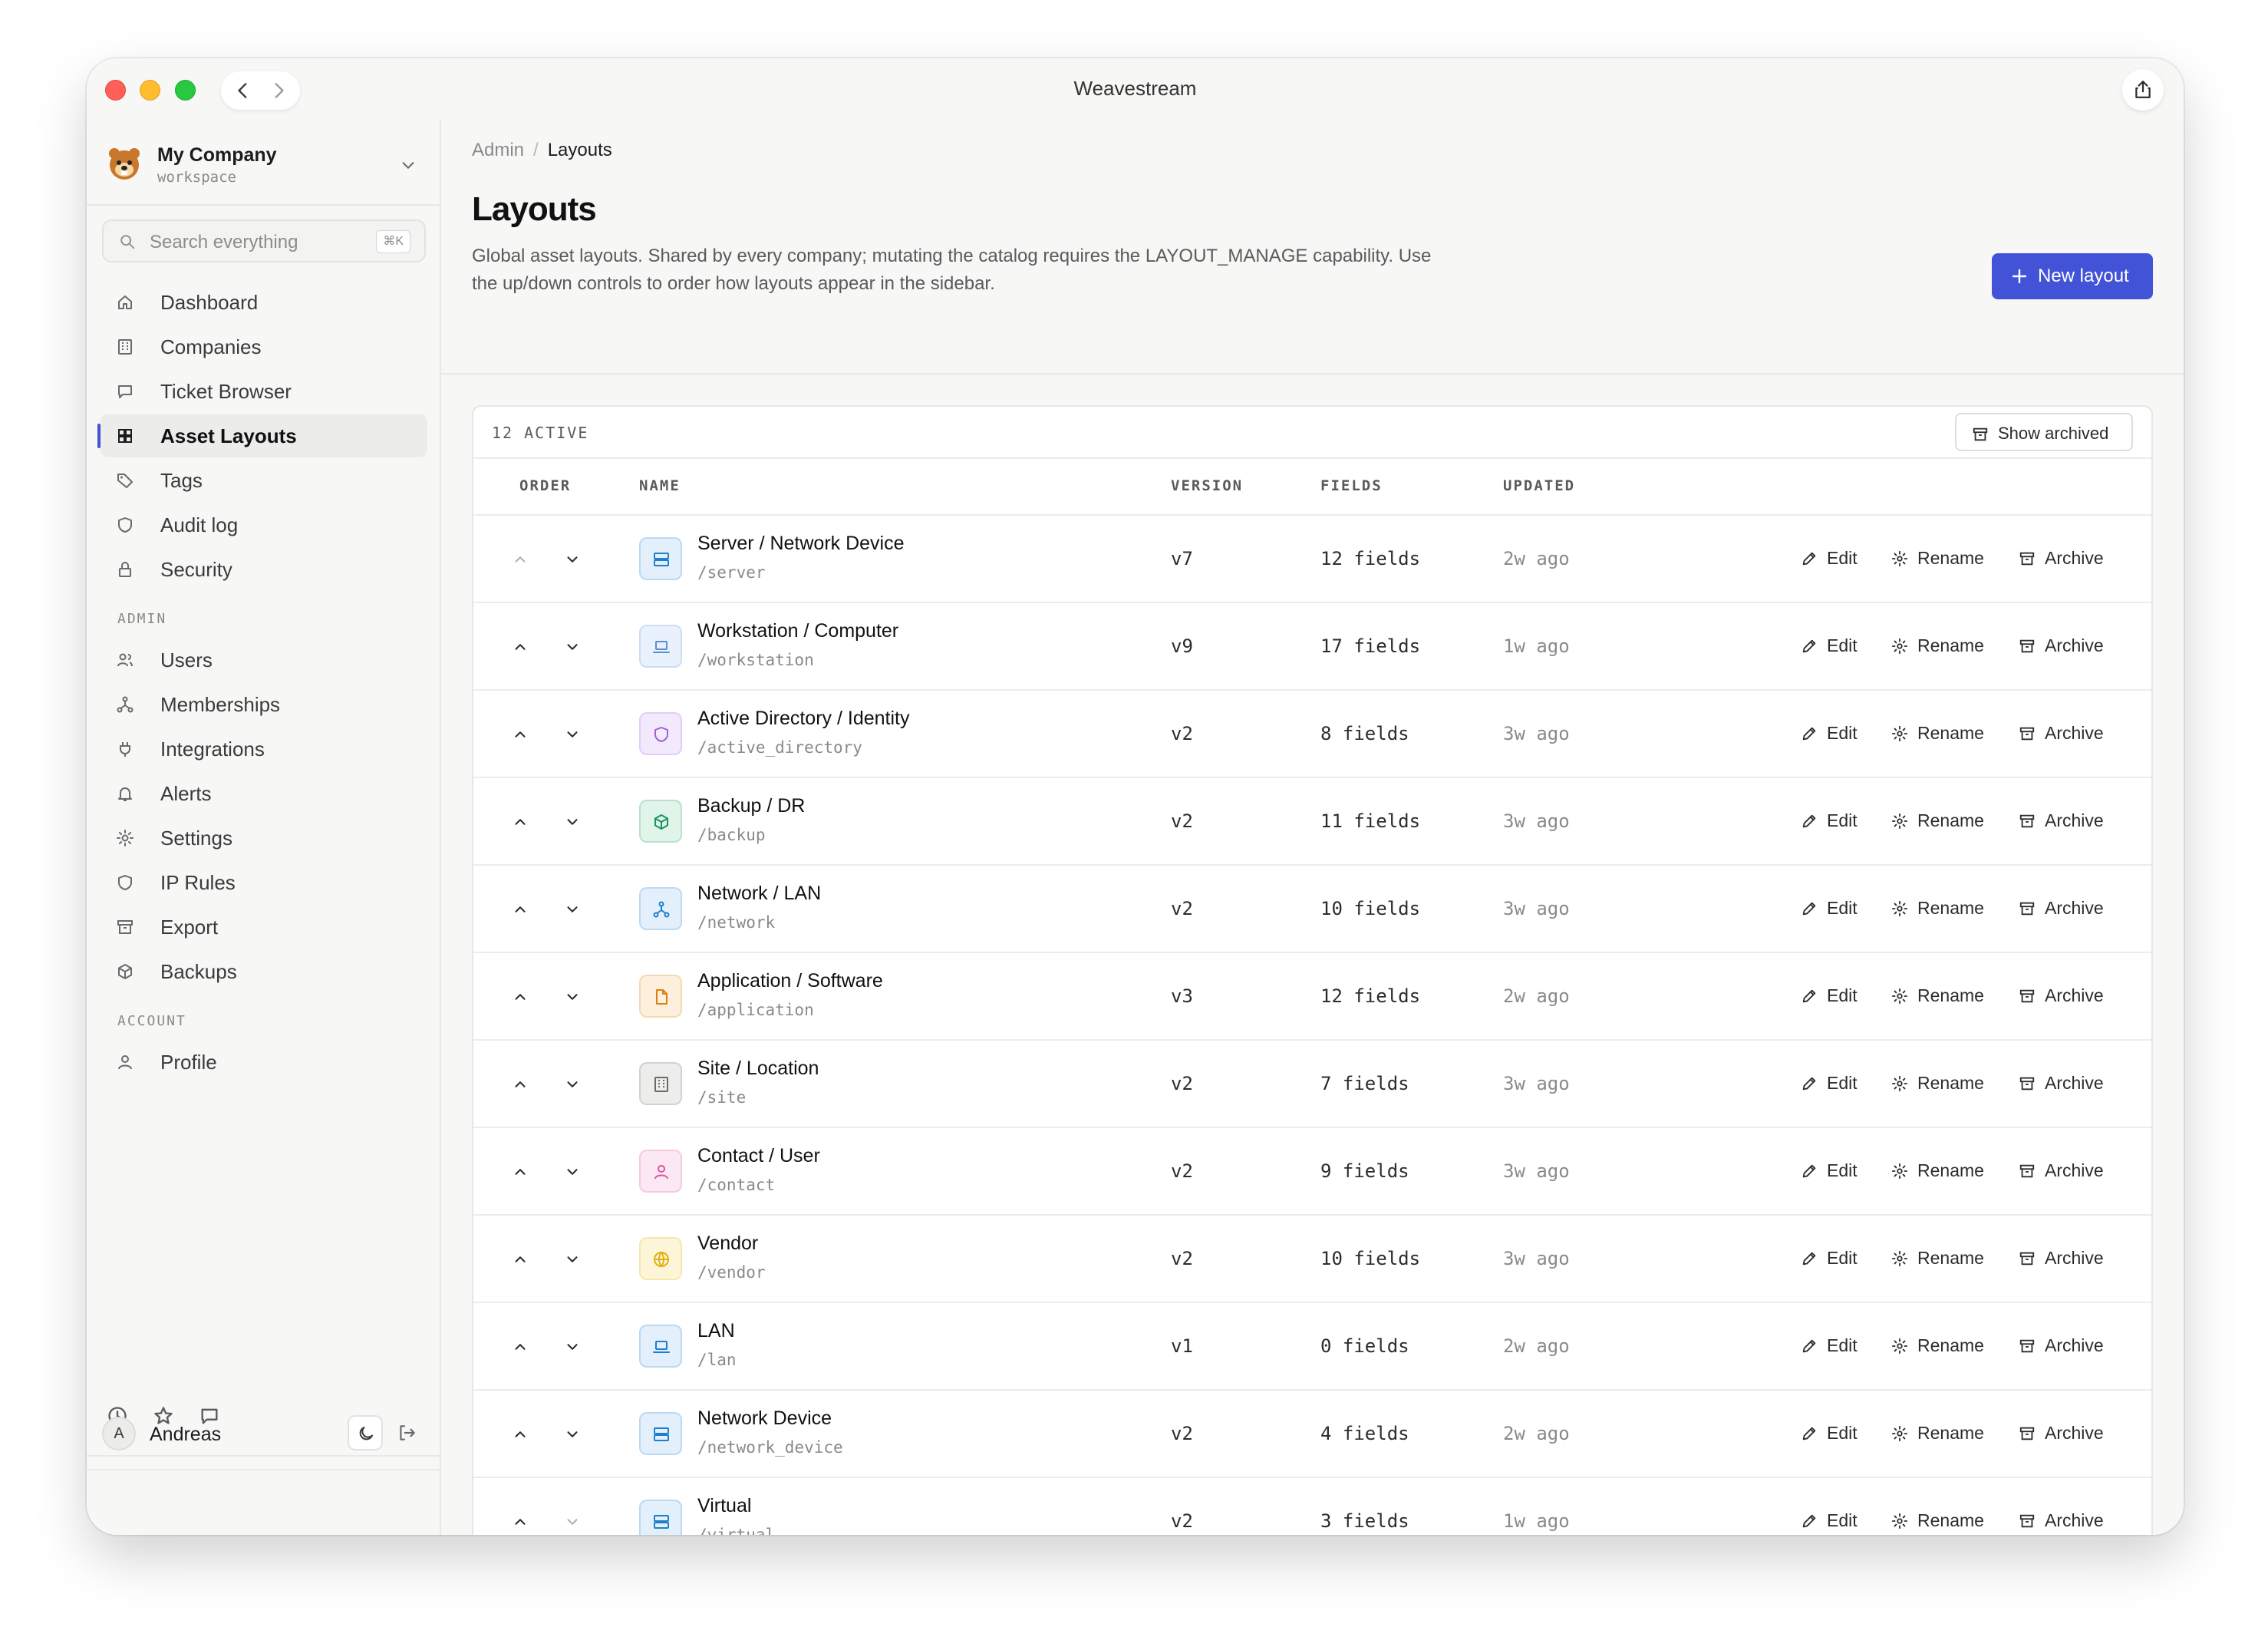 The width and height of the screenshot is (2268, 1650). I want to click on sidebar-item-audit-log: Audit log, so click(264, 524).